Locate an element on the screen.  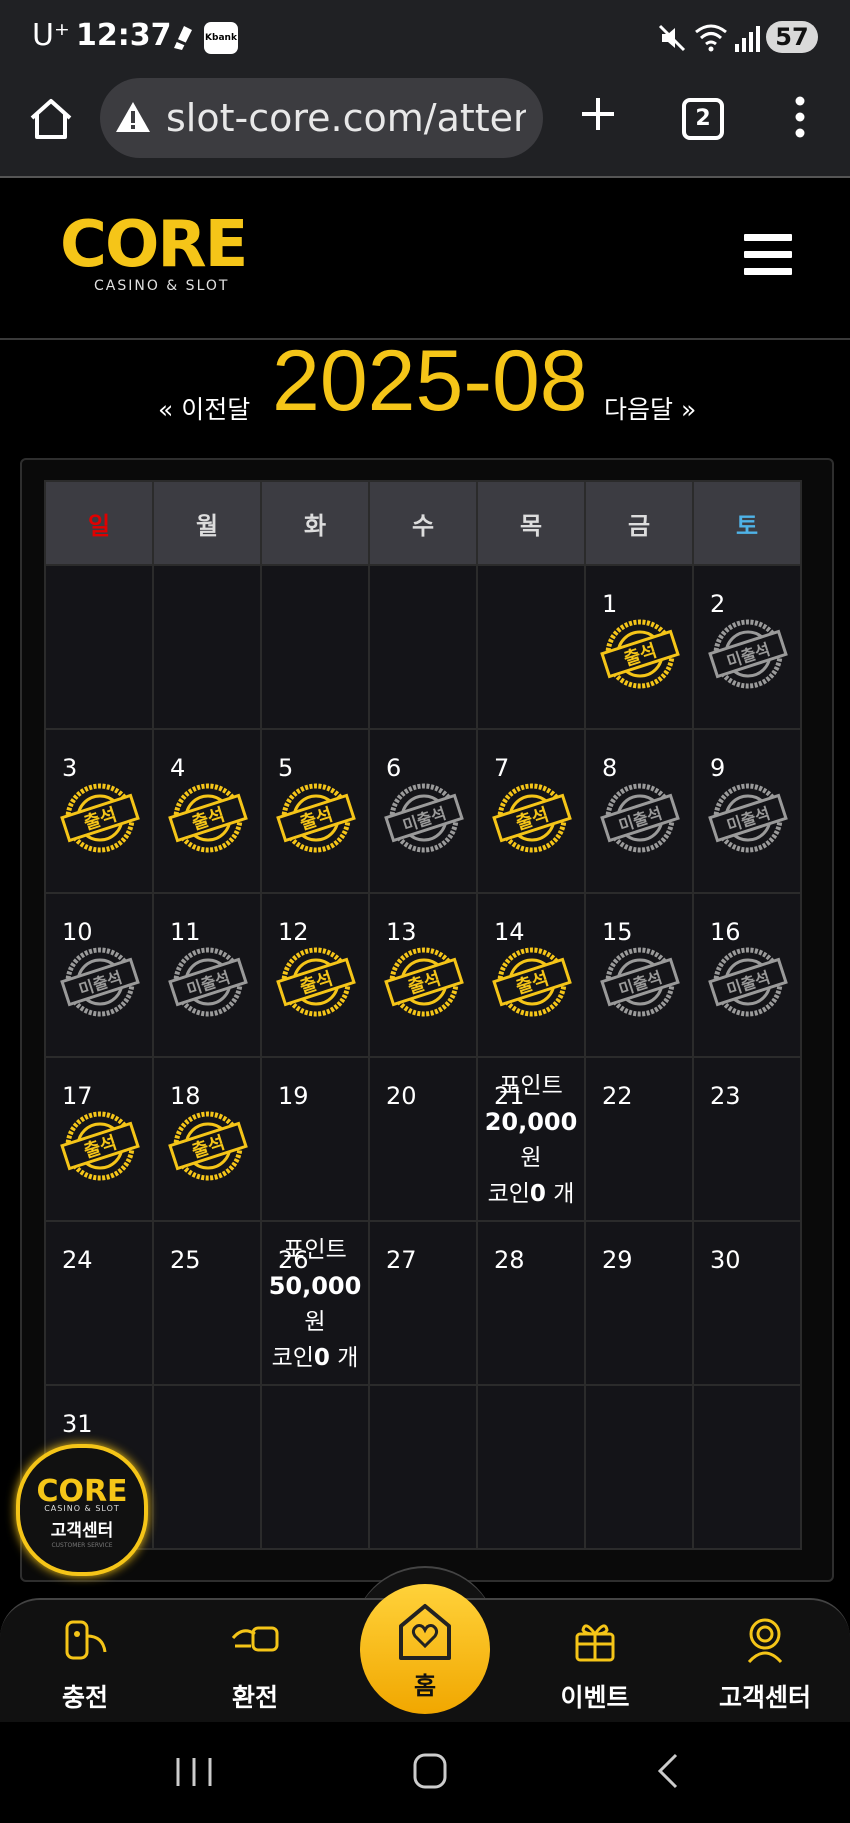
day-cell: 3 출석 is located at coordinates (99, 811).